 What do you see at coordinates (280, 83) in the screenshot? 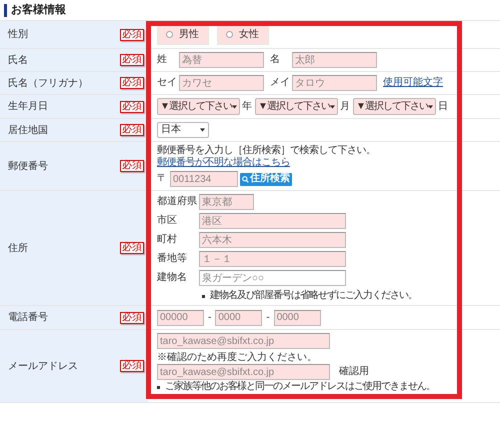
I see `field-prefix: メイ` at bounding box center [280, 83].